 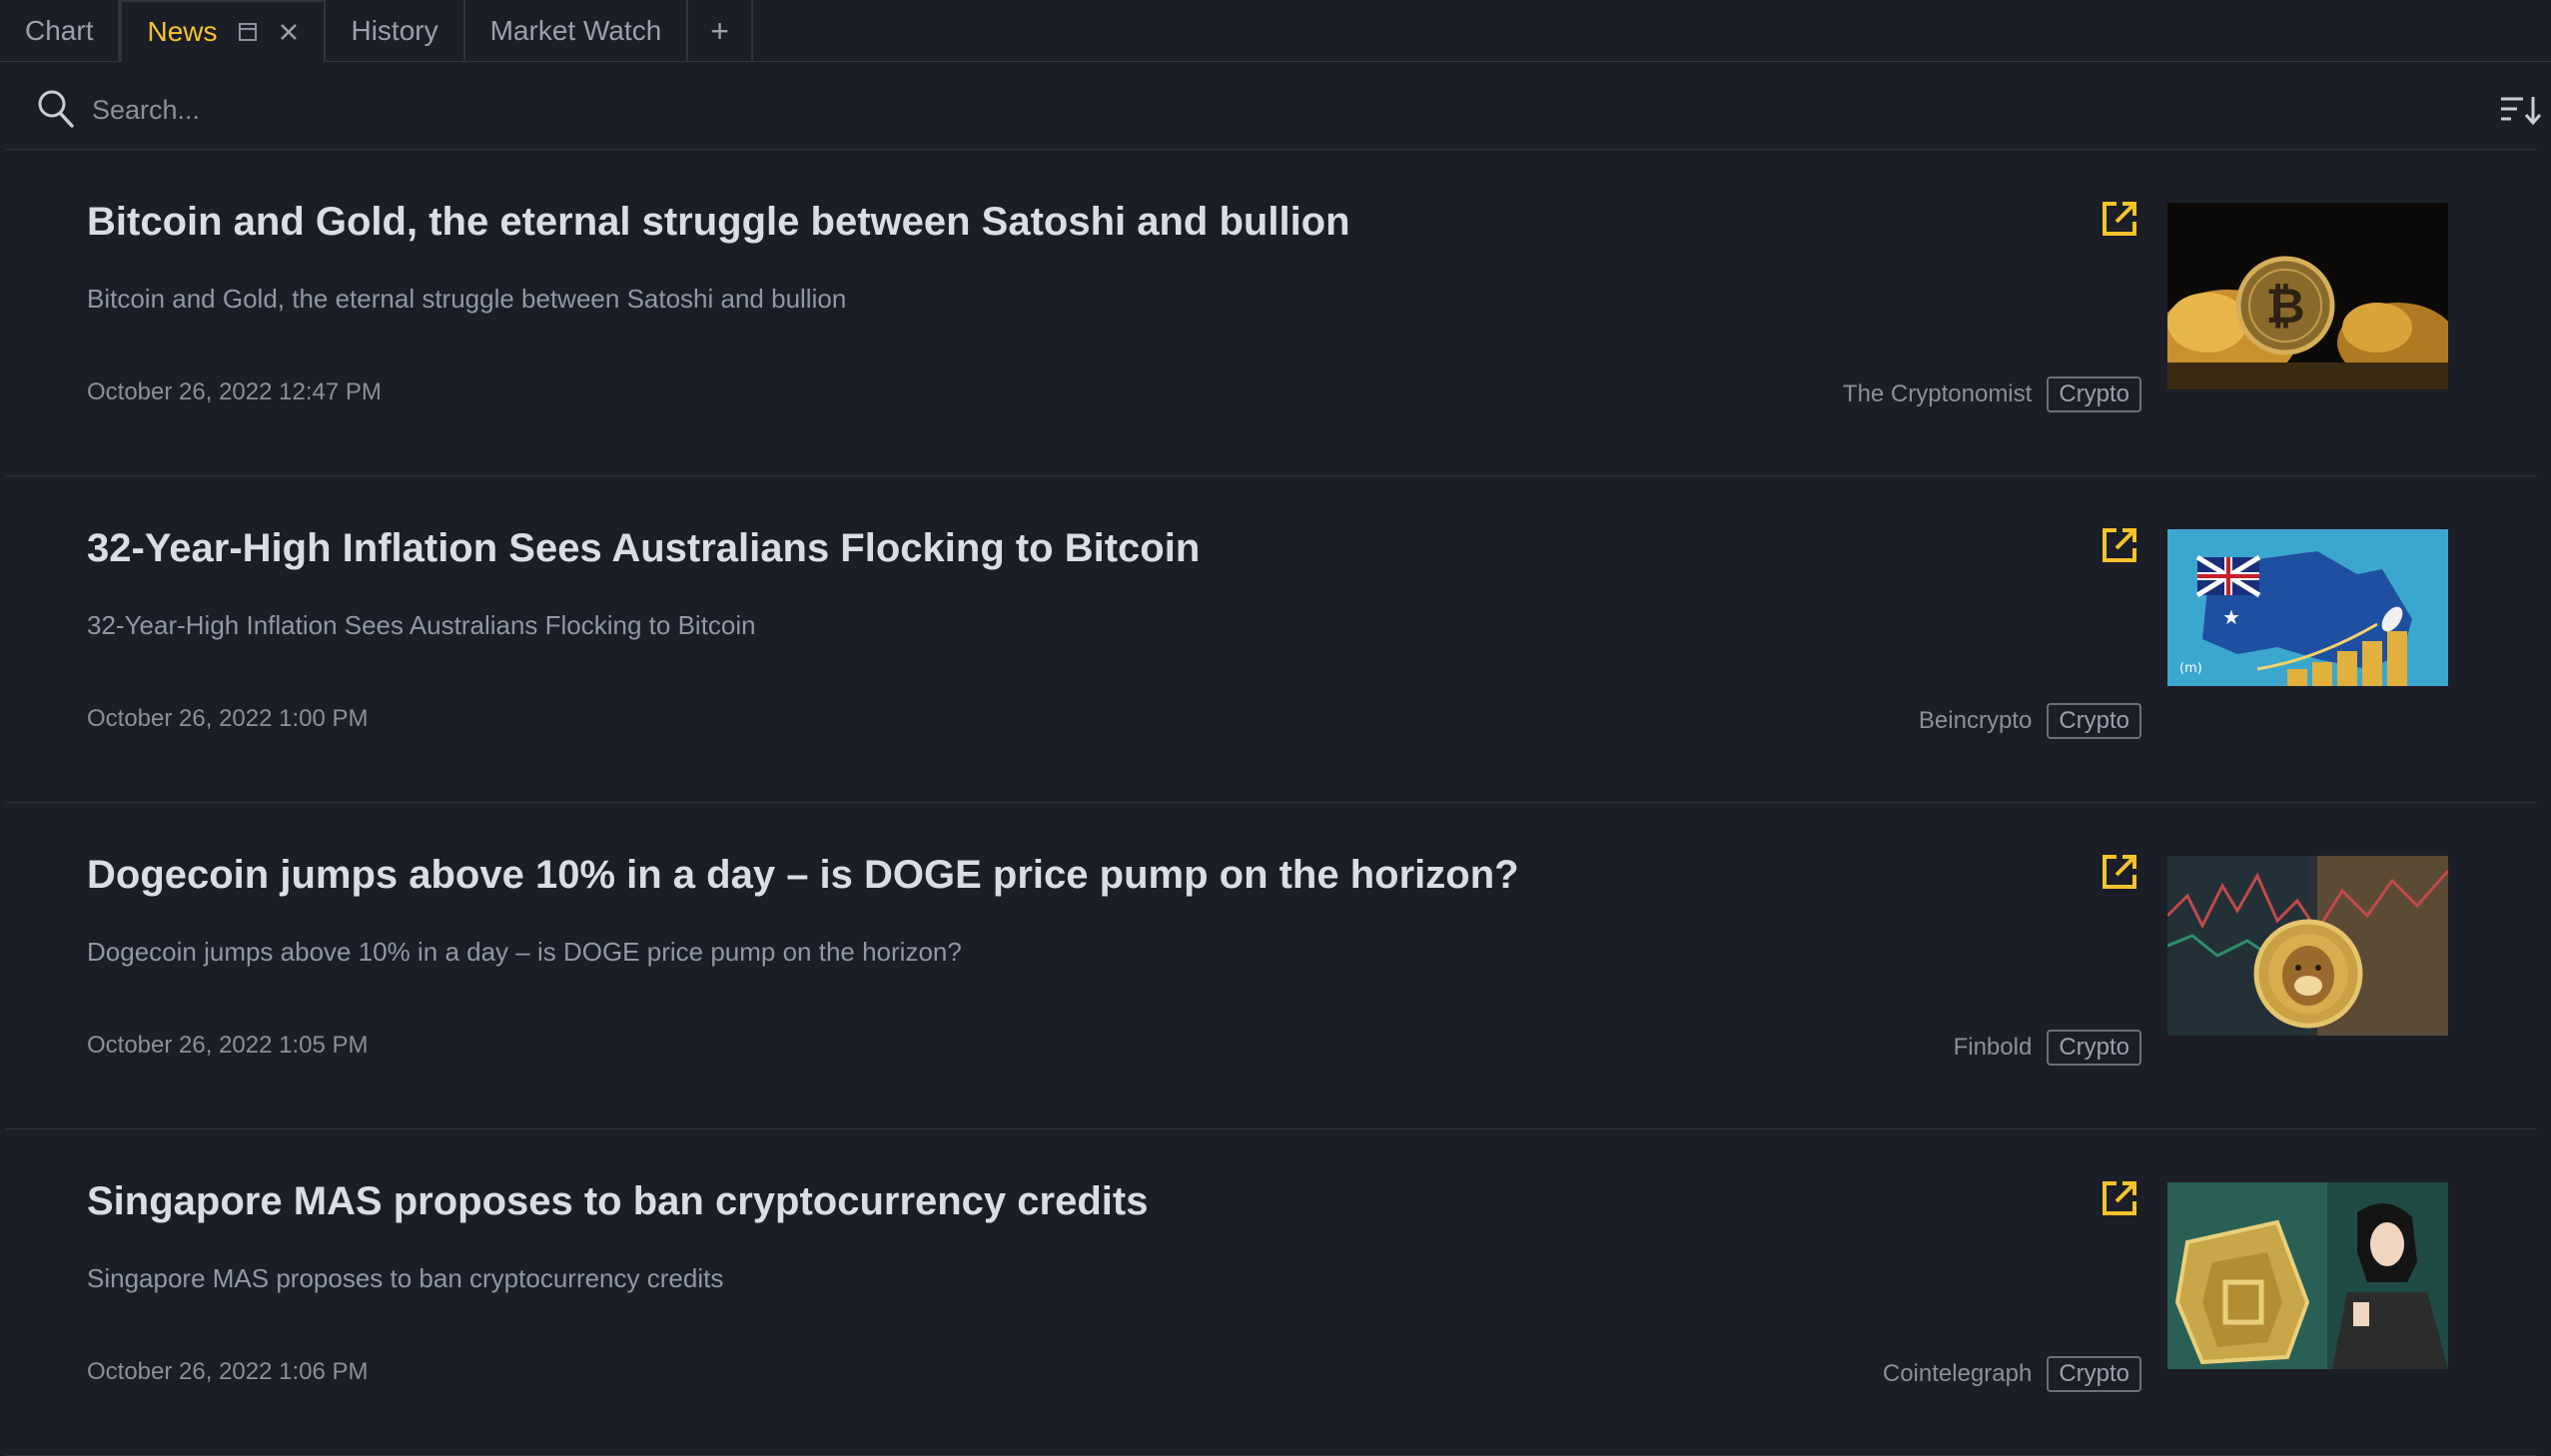 I want to click on news-meta: Beincrypto Crypto, so click(x=2030, y=721).